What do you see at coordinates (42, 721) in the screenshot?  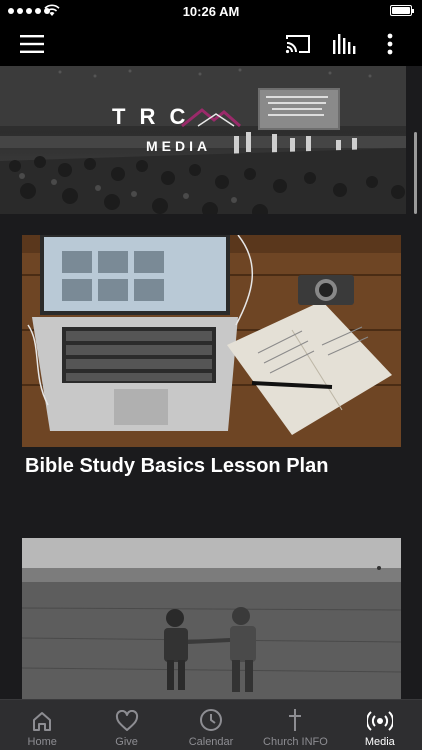 I see `home-icon` at bounding box center [42, 721].